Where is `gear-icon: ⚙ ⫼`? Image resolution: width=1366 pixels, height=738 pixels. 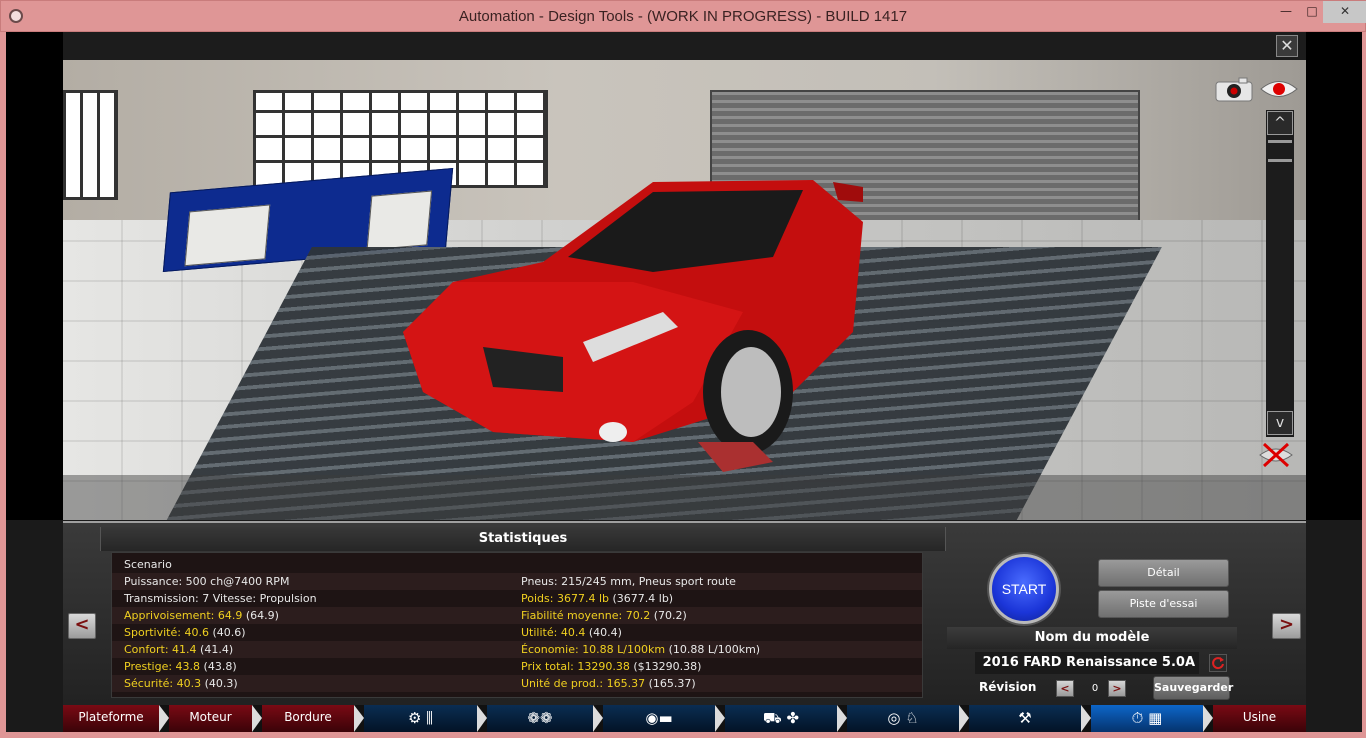
gear-icon: ⚙ ⫼ is located at coordinates (420, 718).